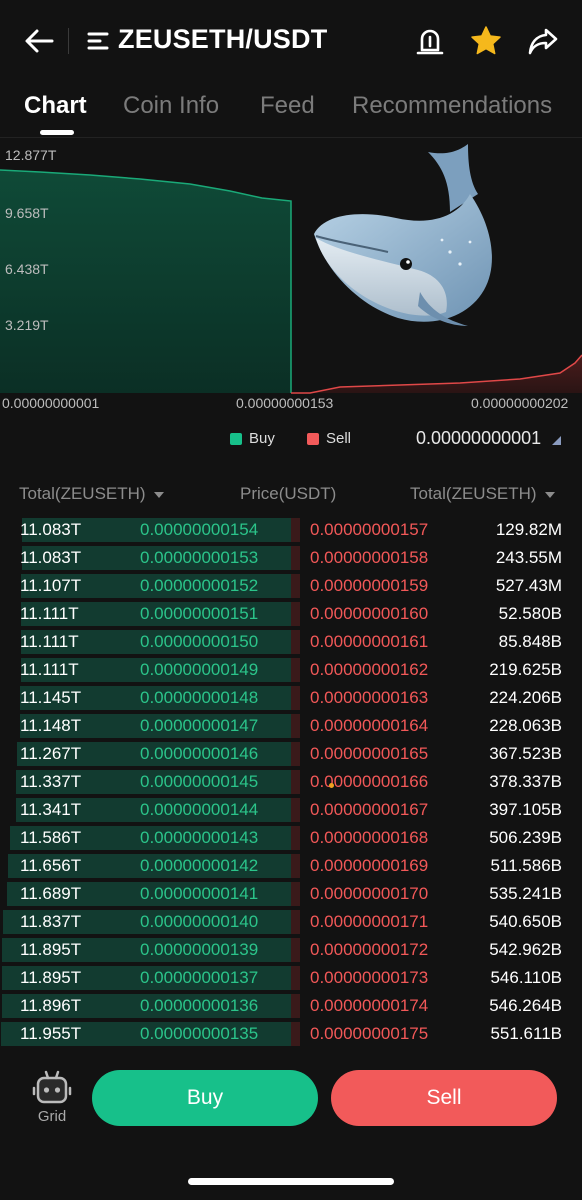 Image resolution: width=582 pixels, height=1200 pixels. Describe the element at coordinates (291, 530) in the screenshot. I see `order-book-row: 11.083T 0.00000000154 0.00000000157 129.82M` at that location.